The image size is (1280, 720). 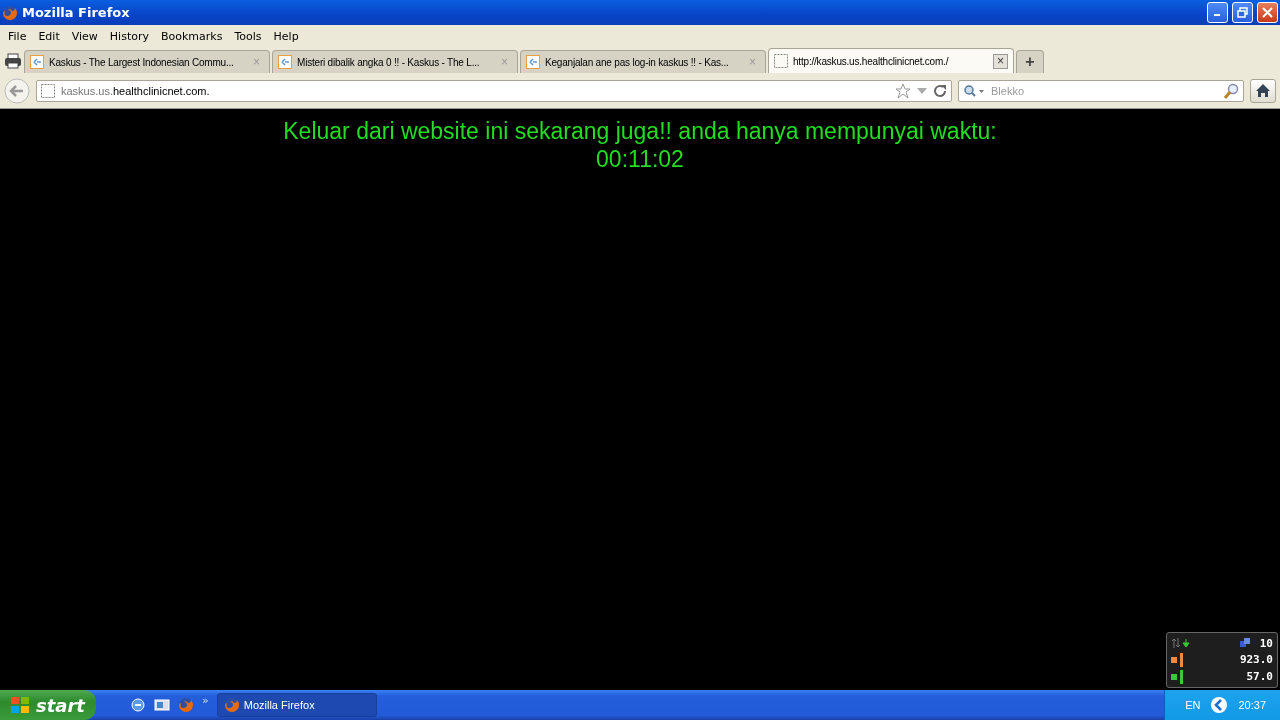 I want to click on browser-tab: http://kaskus.us.healthclinicnet.com./ ×, so click(x=891, y=60).